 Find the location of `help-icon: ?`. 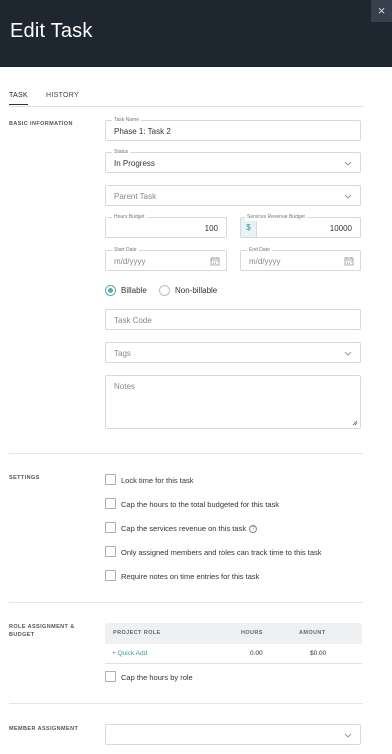

help-icon: ? is located at coordinates (253, 529).